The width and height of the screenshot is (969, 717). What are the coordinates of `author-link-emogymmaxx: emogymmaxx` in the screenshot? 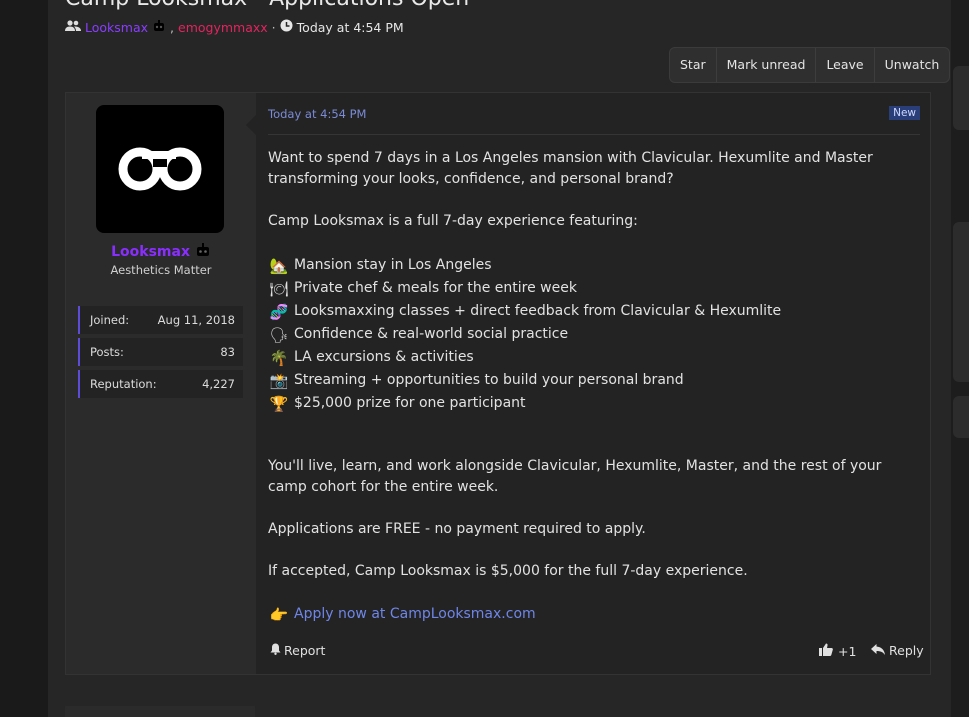 It's located at (223, 27).